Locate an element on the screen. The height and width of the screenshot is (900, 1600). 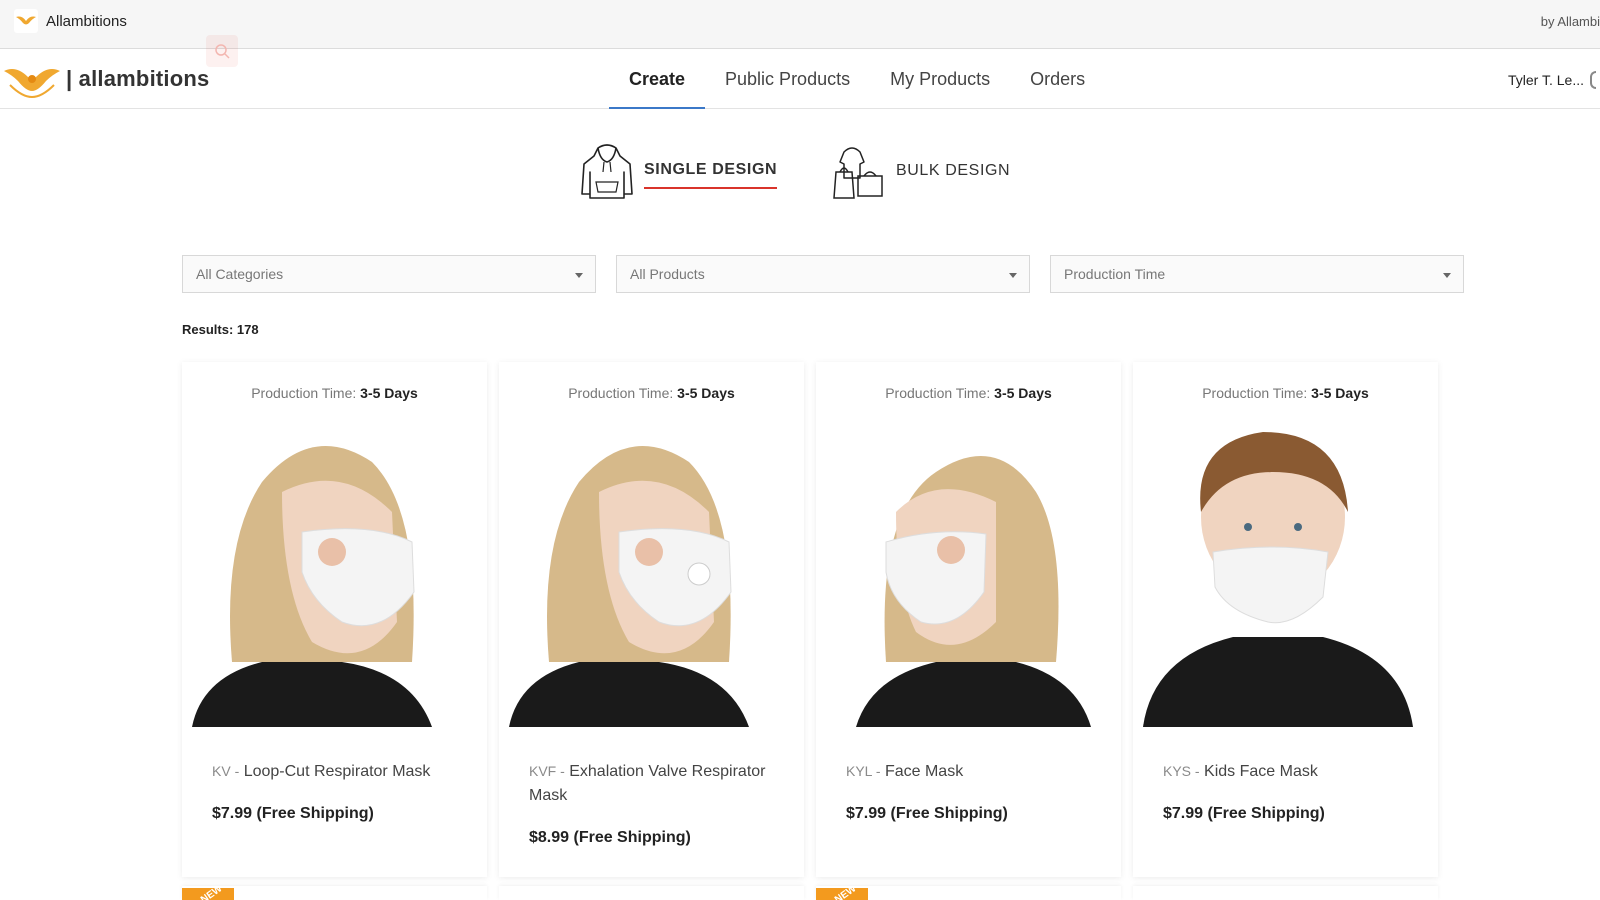
hoodie-icon is located at coordinates (607, 171).